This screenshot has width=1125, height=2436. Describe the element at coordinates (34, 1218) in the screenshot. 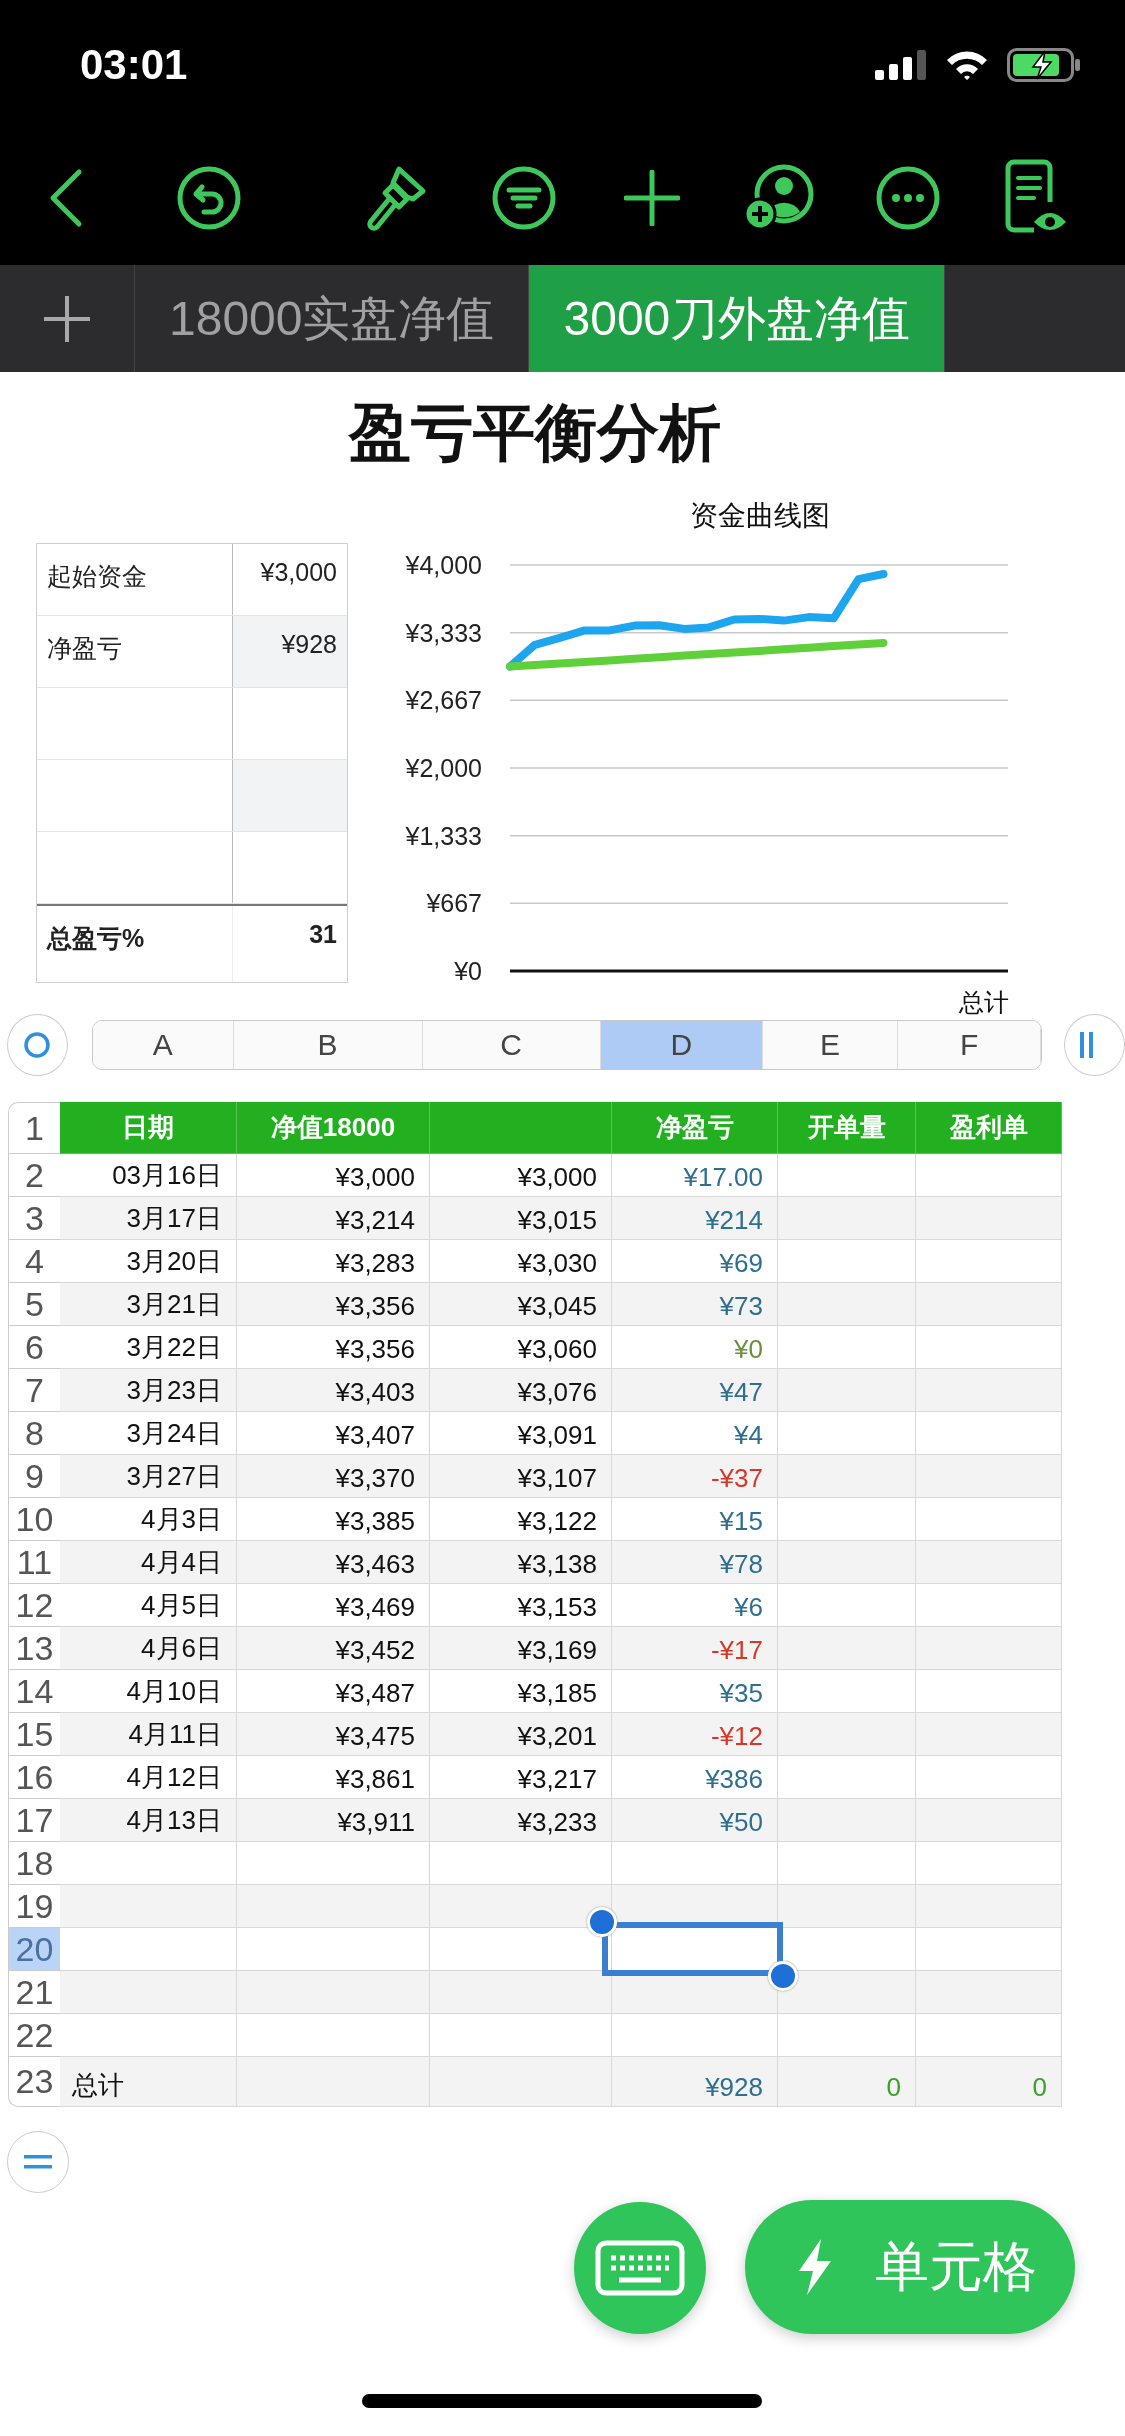

I see `row-number: 3` at that location.